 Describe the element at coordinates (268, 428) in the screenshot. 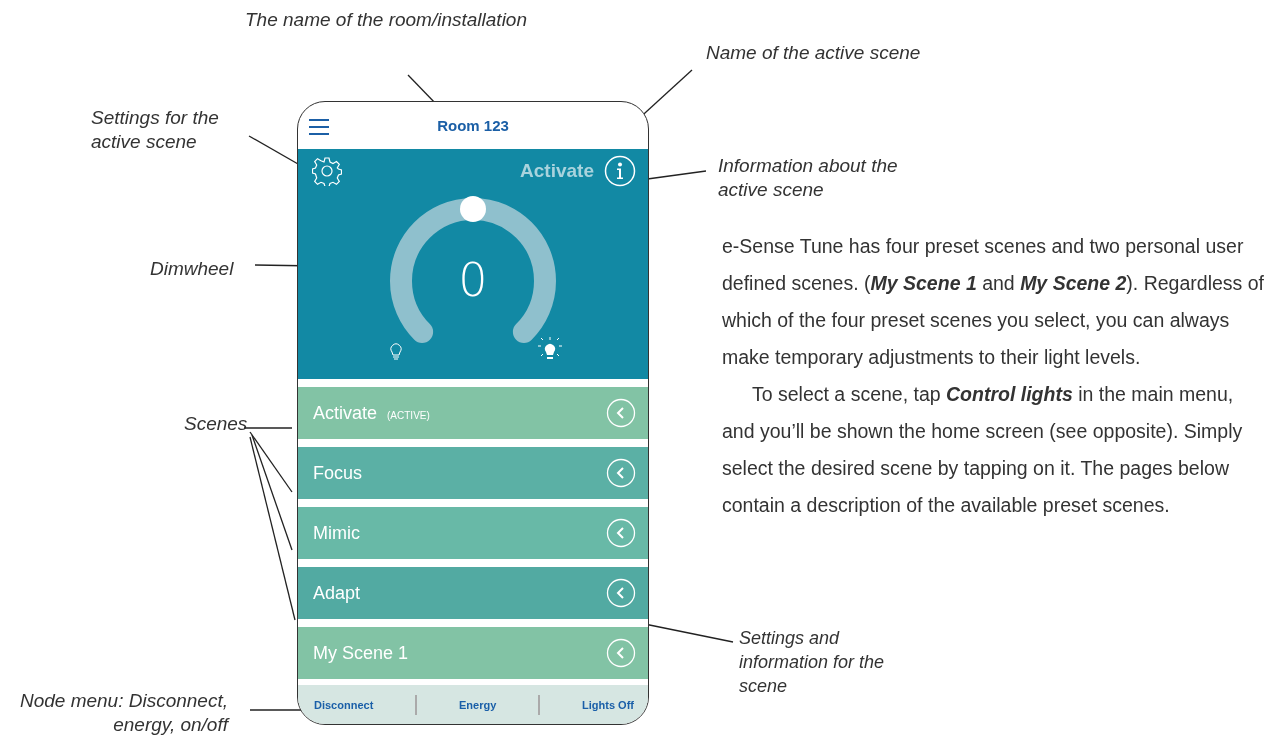

I see `leader-line` at that location.